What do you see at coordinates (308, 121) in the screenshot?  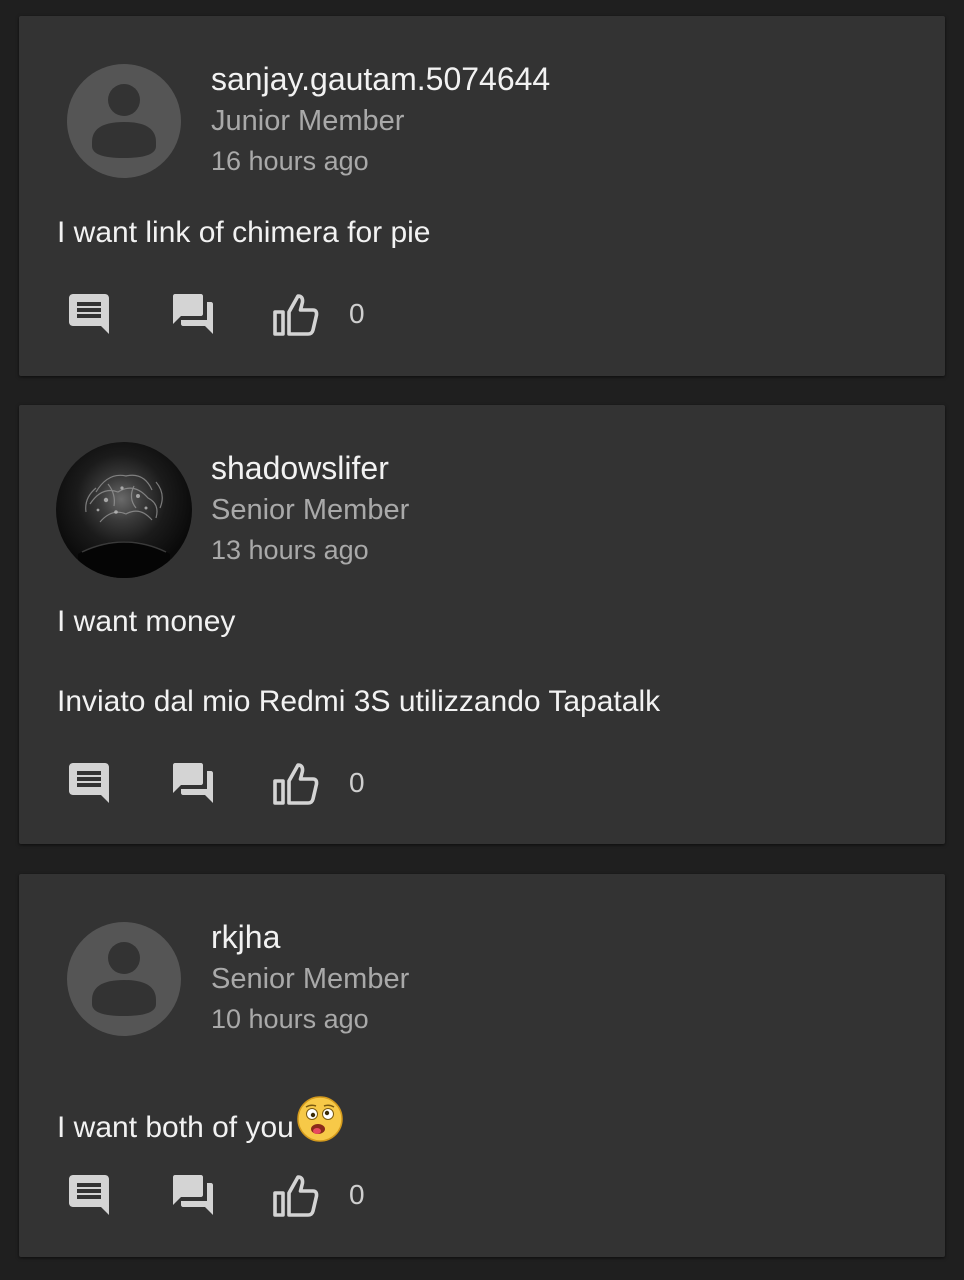 I see `member-rank: Junior Member` at bounding box center [308, 121].